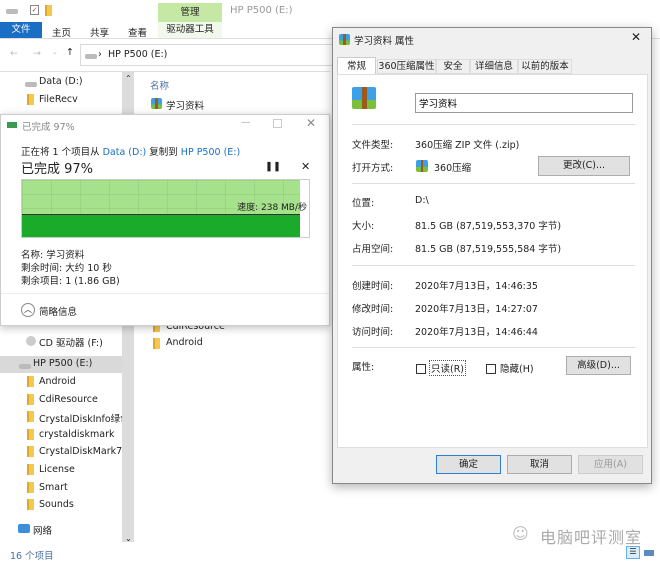 This screenshot has width=660, height=563. What do you see at coordinates (159, 85) in the screenshot?
I see `column-header-name: 名称` at bounding box center [159, 85].